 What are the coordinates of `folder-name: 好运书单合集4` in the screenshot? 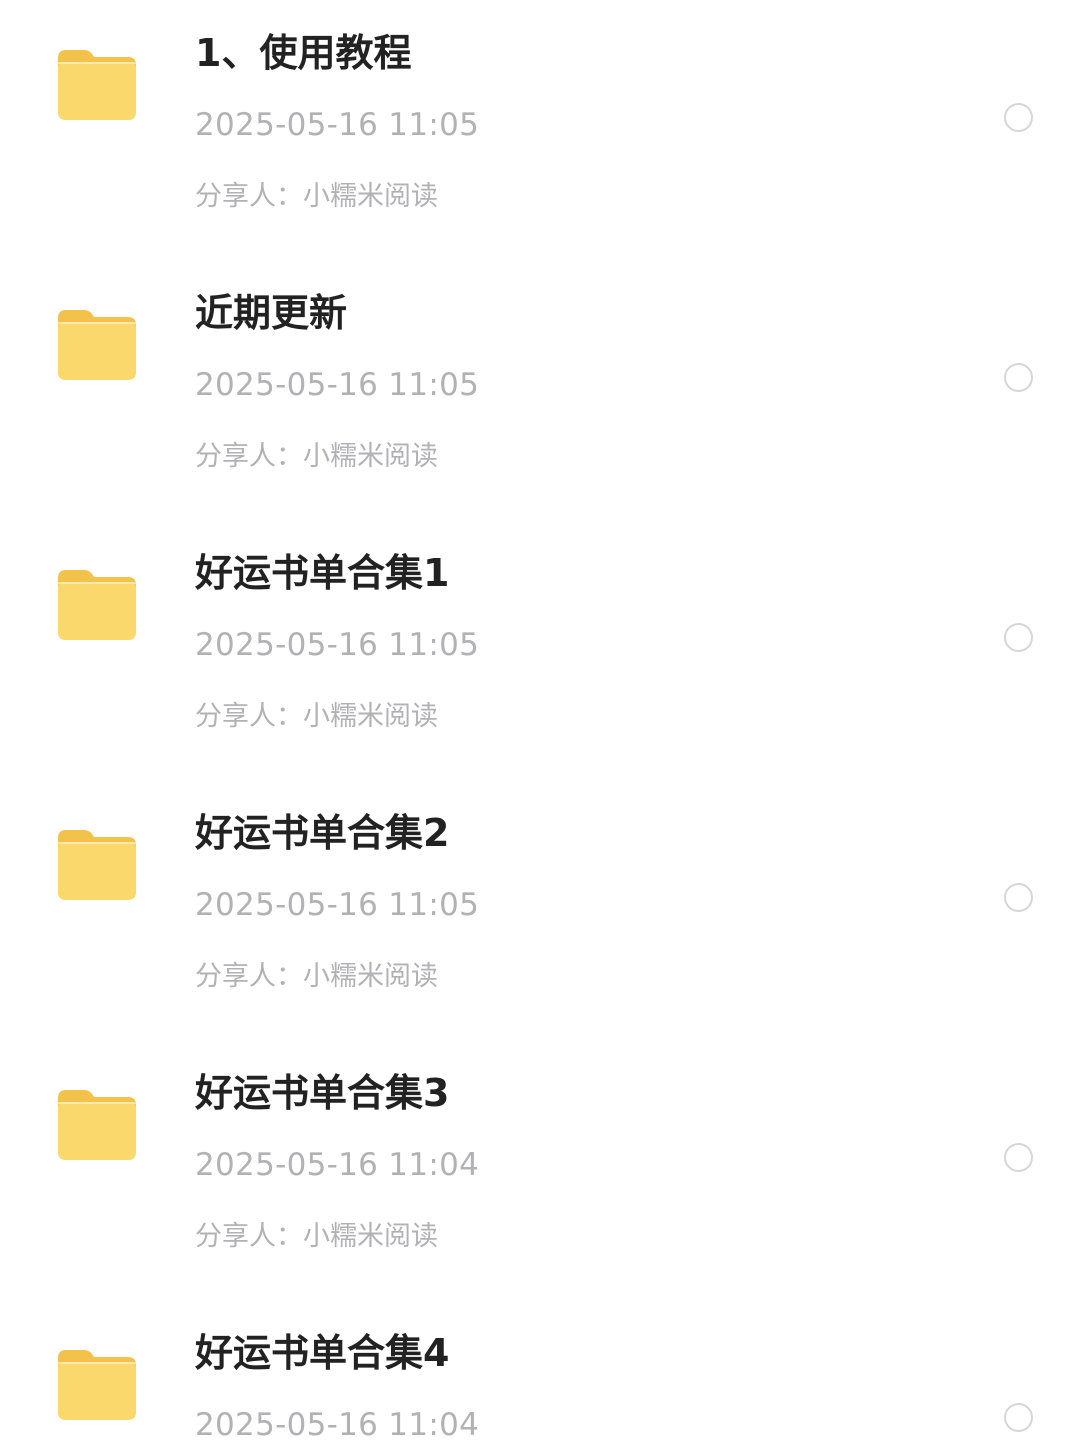 It's located at (322, 1353).